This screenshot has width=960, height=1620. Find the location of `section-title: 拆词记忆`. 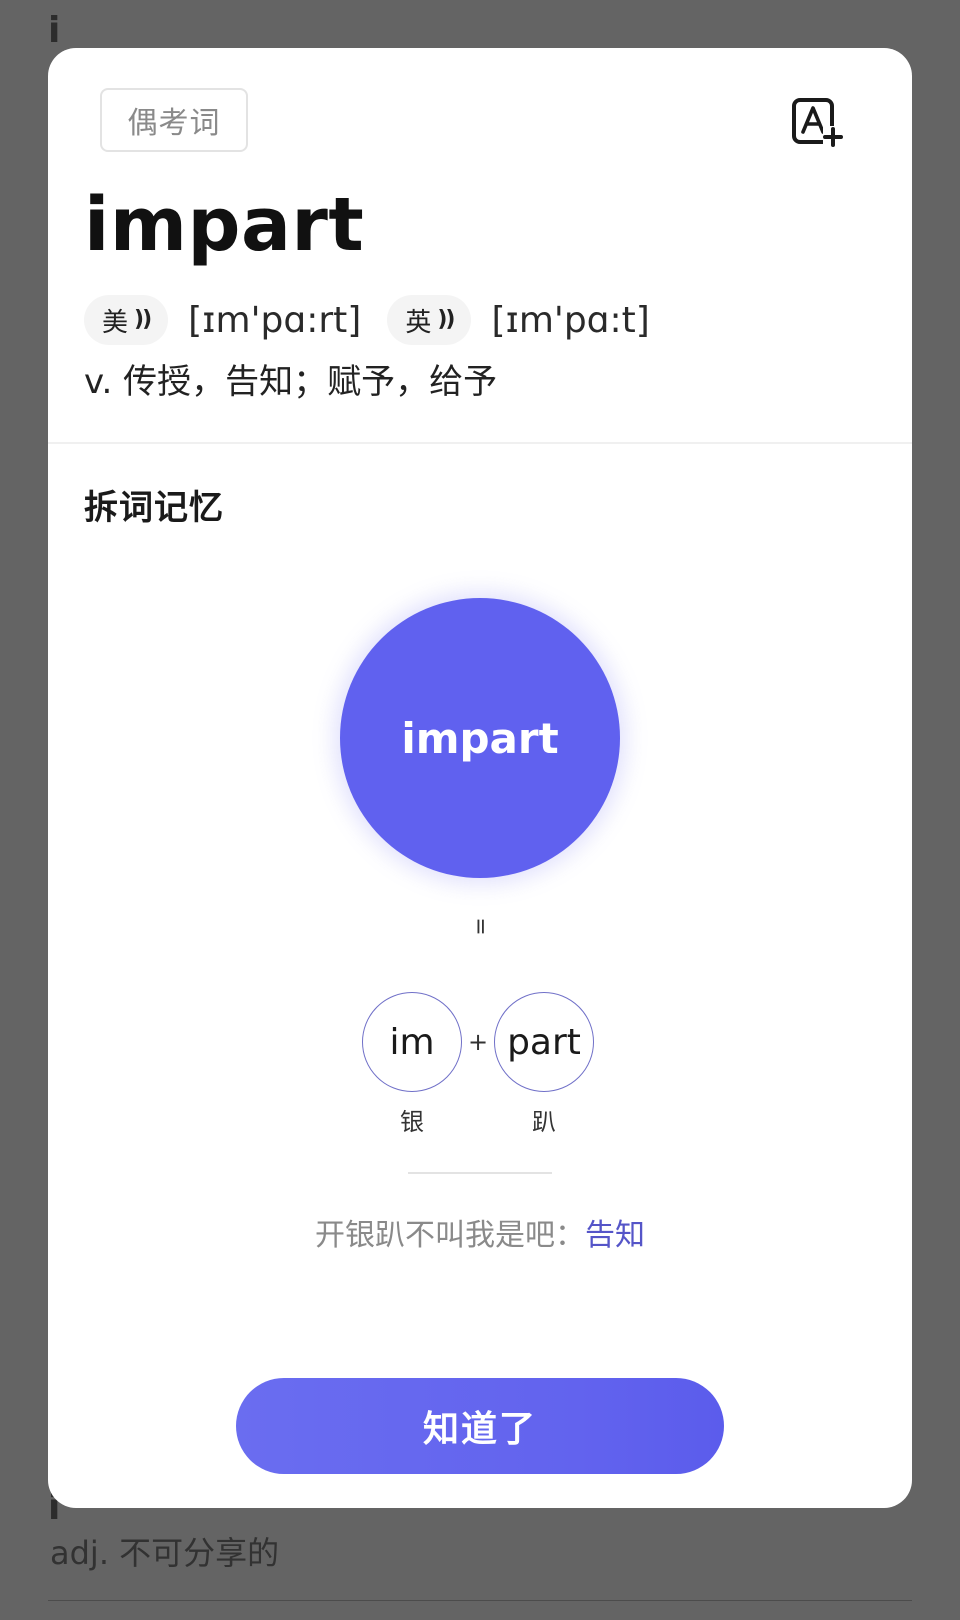

section-title: 拆词记忆 is located at coordinates (154, 508).